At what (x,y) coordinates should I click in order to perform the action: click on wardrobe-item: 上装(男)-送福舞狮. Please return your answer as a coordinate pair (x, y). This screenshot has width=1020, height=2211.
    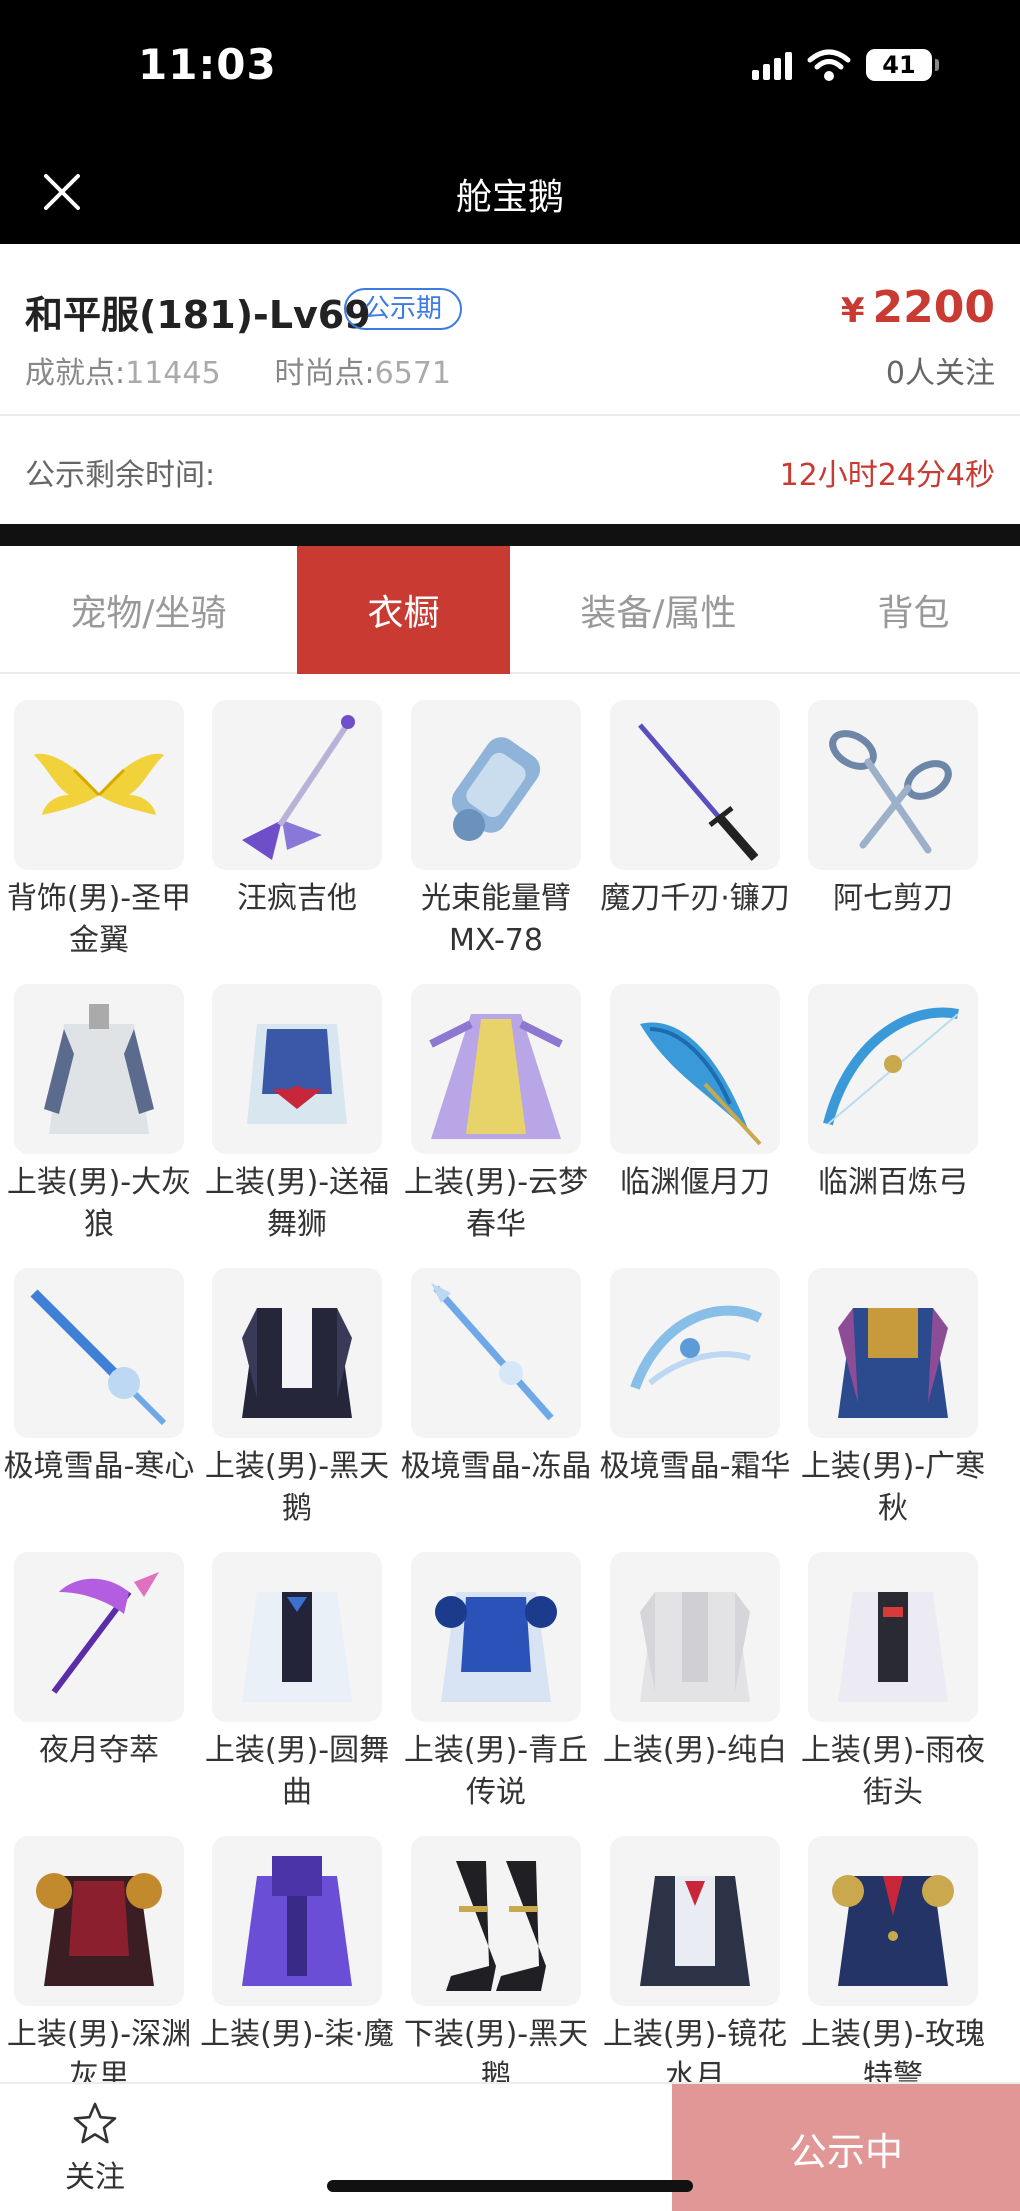
    Looking at the image, I should click on (297, 1126).